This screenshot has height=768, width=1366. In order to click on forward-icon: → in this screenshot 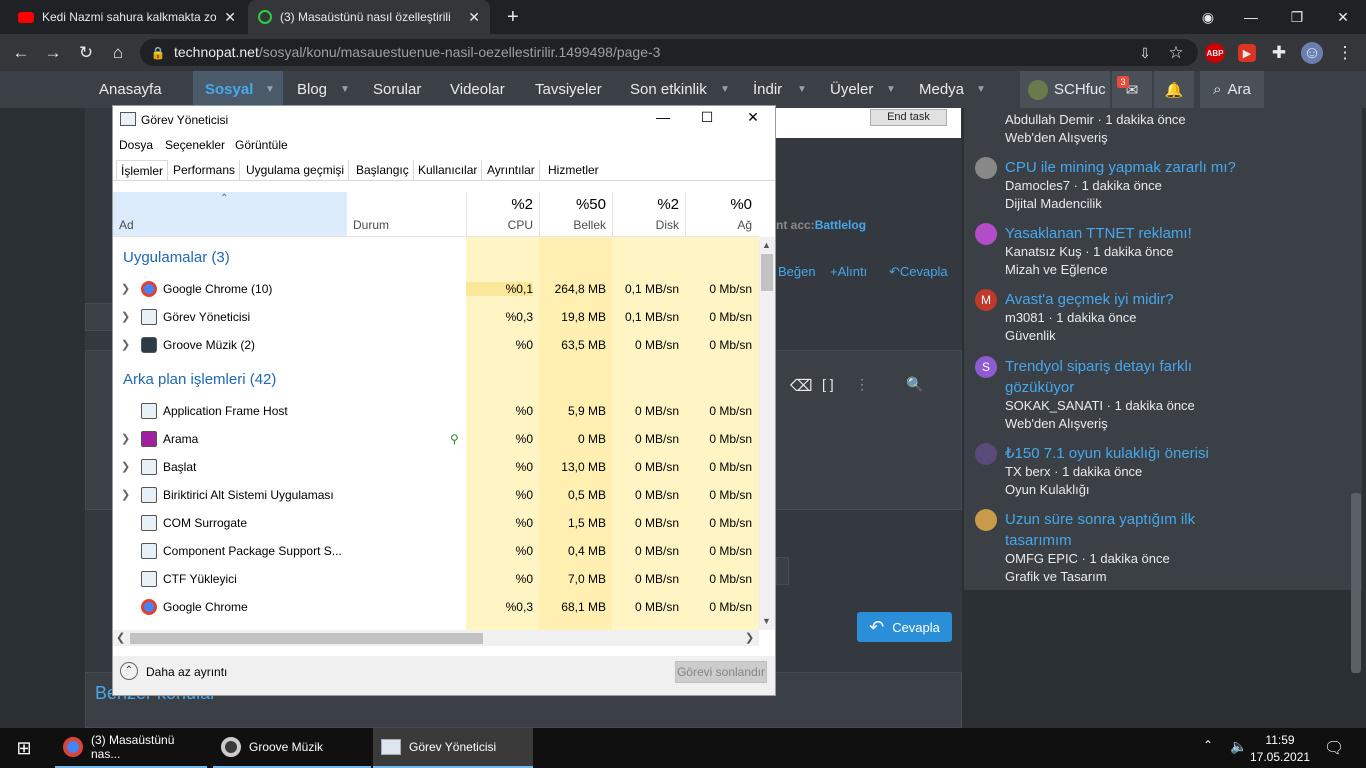, I will do `click(53, 53)`.